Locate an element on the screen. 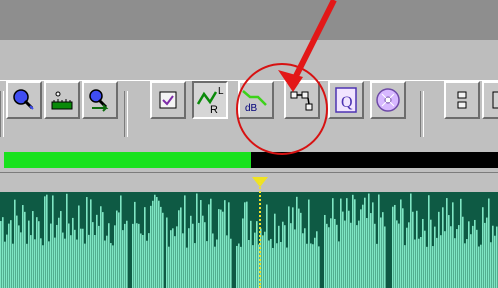 The width and height of the screenshot is (498, 288). zoom-in-button is located at coordinates (24, 100).